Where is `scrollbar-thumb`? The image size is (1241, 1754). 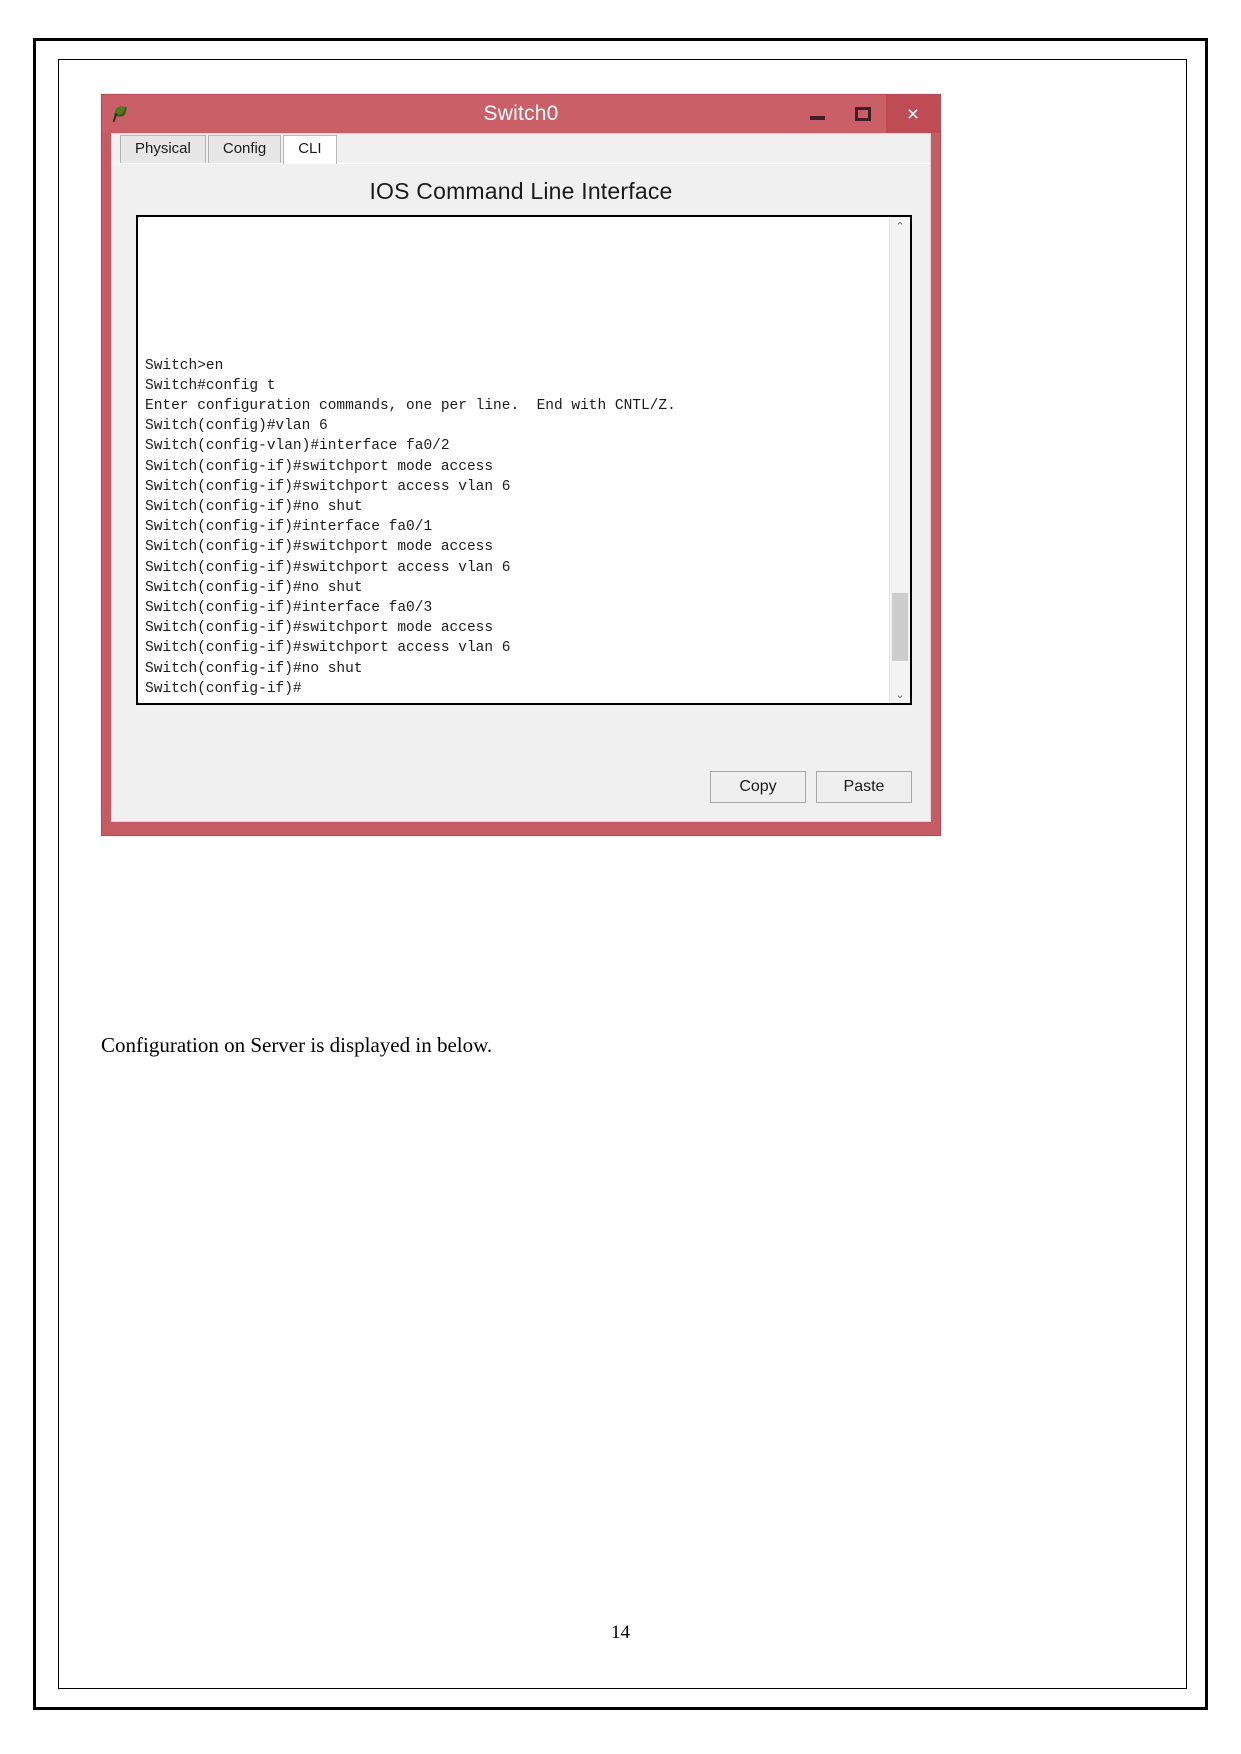
scrollbar-thumb is located at coordinates (900, 627).